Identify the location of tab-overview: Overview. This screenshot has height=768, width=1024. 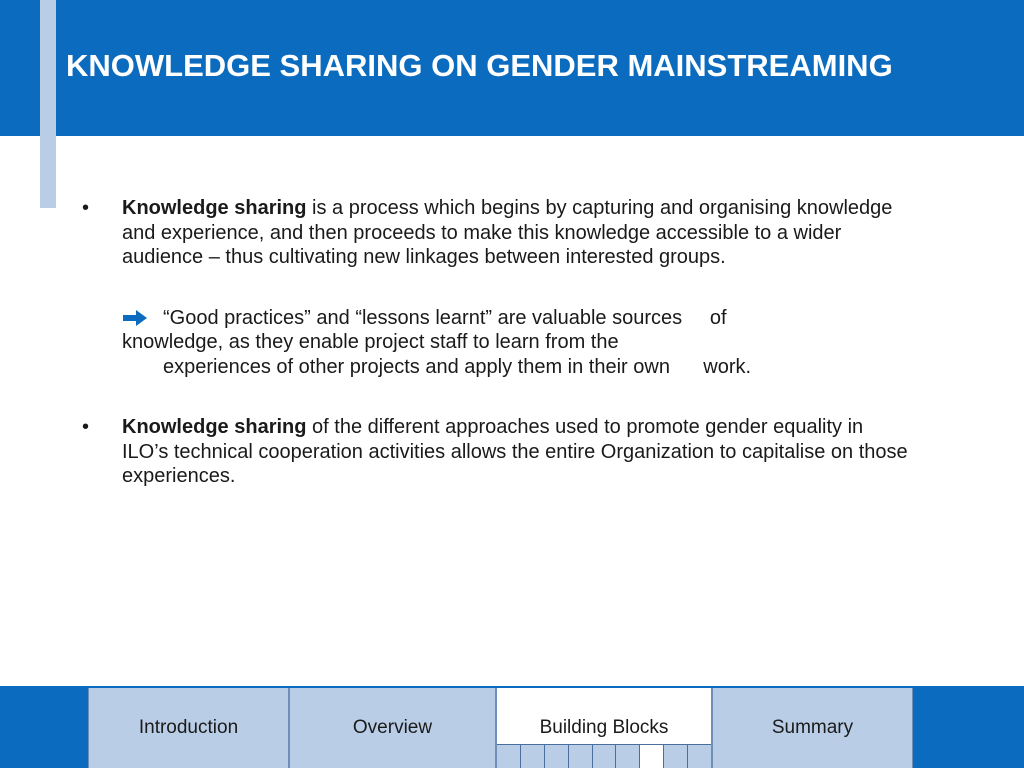
(392, 728).